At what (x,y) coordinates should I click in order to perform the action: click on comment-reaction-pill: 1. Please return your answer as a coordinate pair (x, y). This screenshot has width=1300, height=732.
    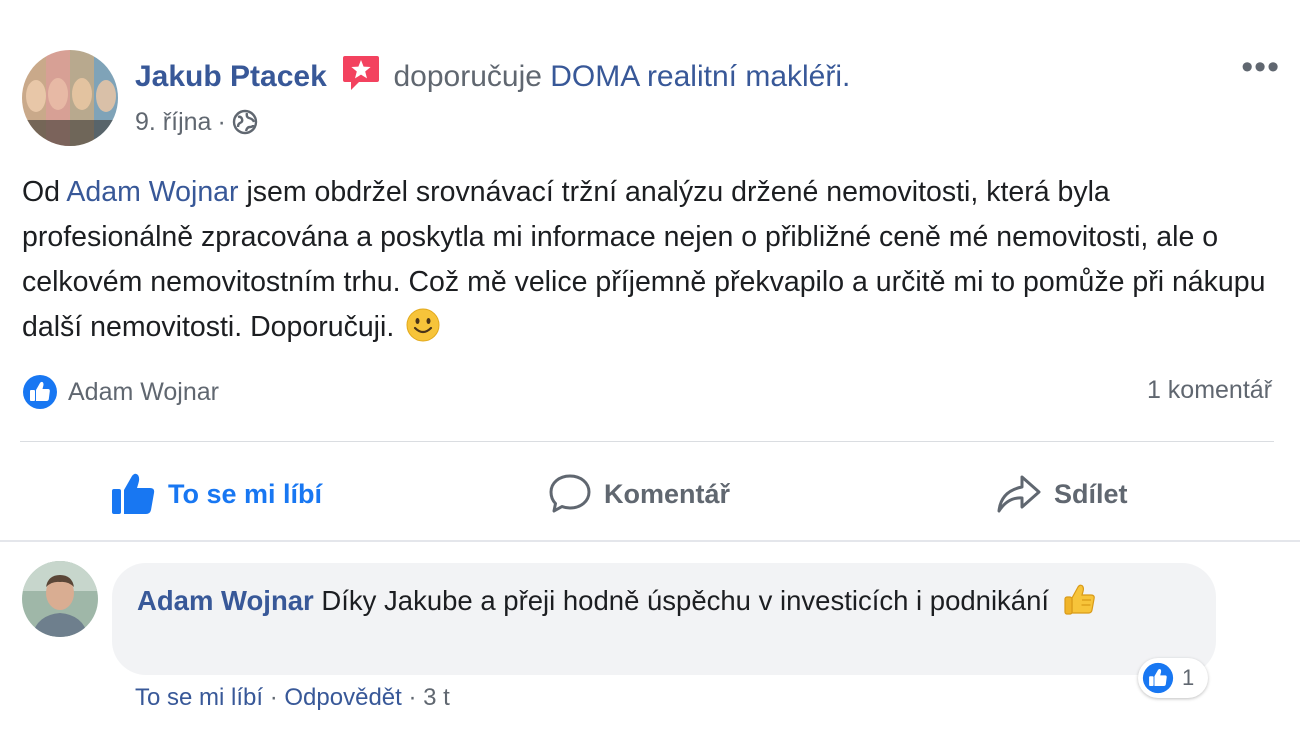
    Looking at the image, I should click on (1173, 678).